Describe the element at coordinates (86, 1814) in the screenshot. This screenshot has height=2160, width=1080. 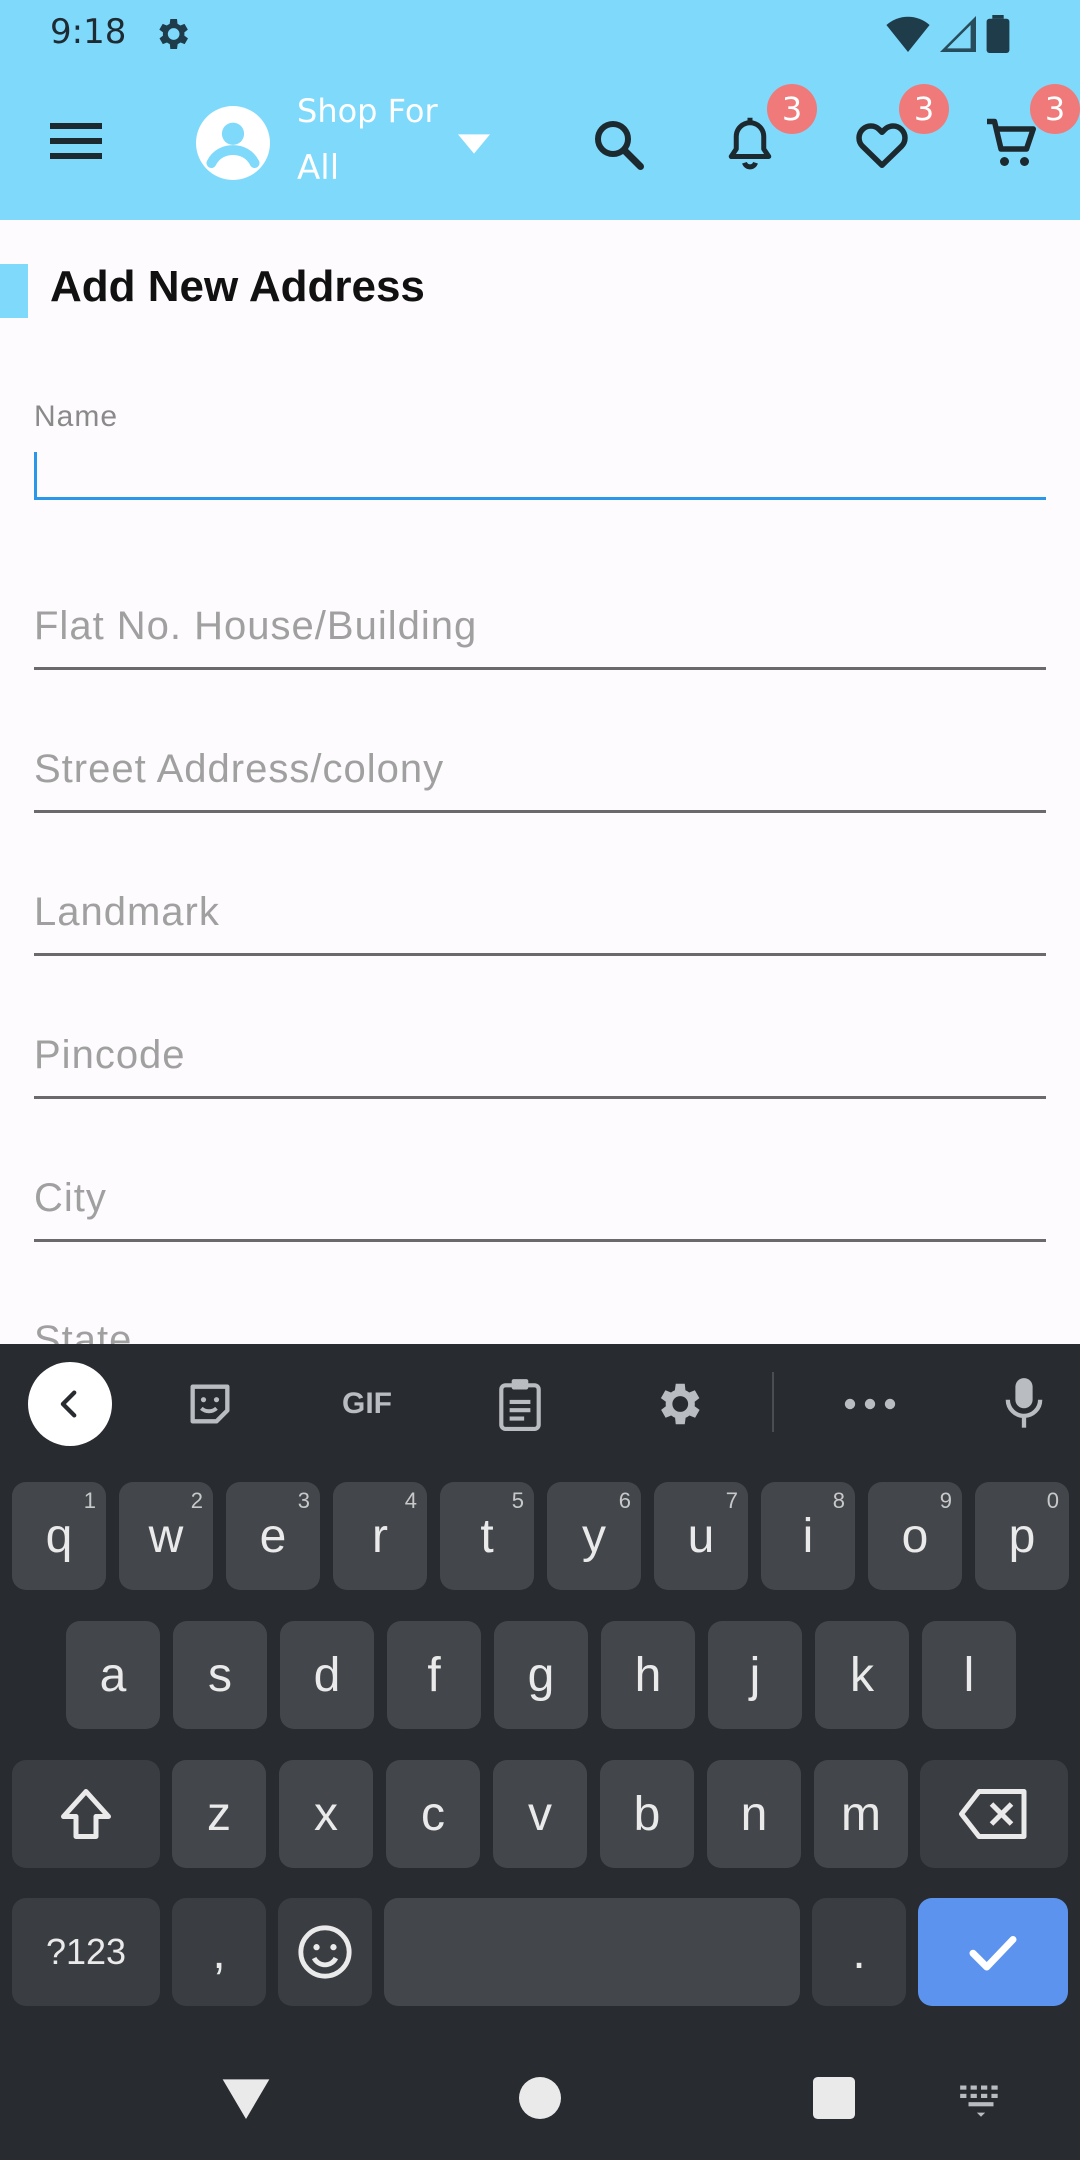
I see `shift-key` at that location.